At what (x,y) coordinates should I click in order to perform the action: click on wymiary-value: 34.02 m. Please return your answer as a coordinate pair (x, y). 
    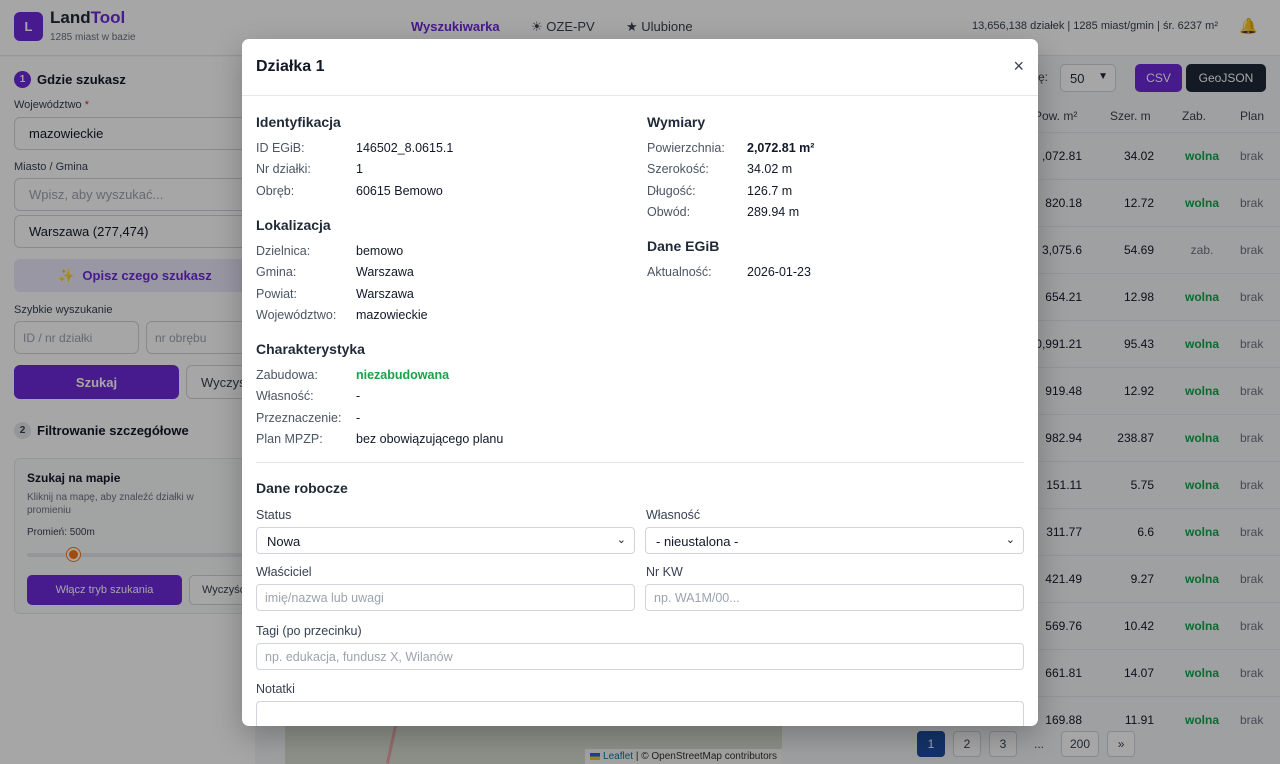
    Looking at the image, I should click on (770, 169).